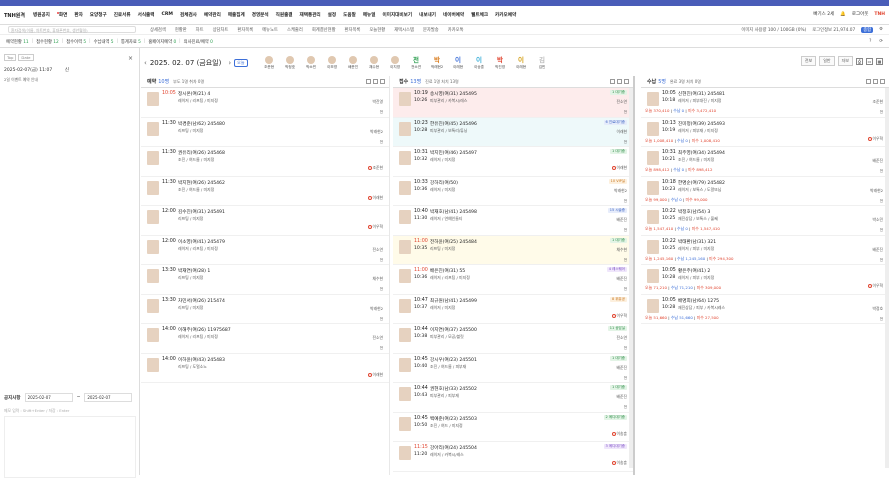 This screenshot has width=889, height=478. I want to click on patient-card: 10:33 10:36 강하리(여/50) 레이저 / 미지정 10 VIP실 박래현2 전, so click(513, 191).